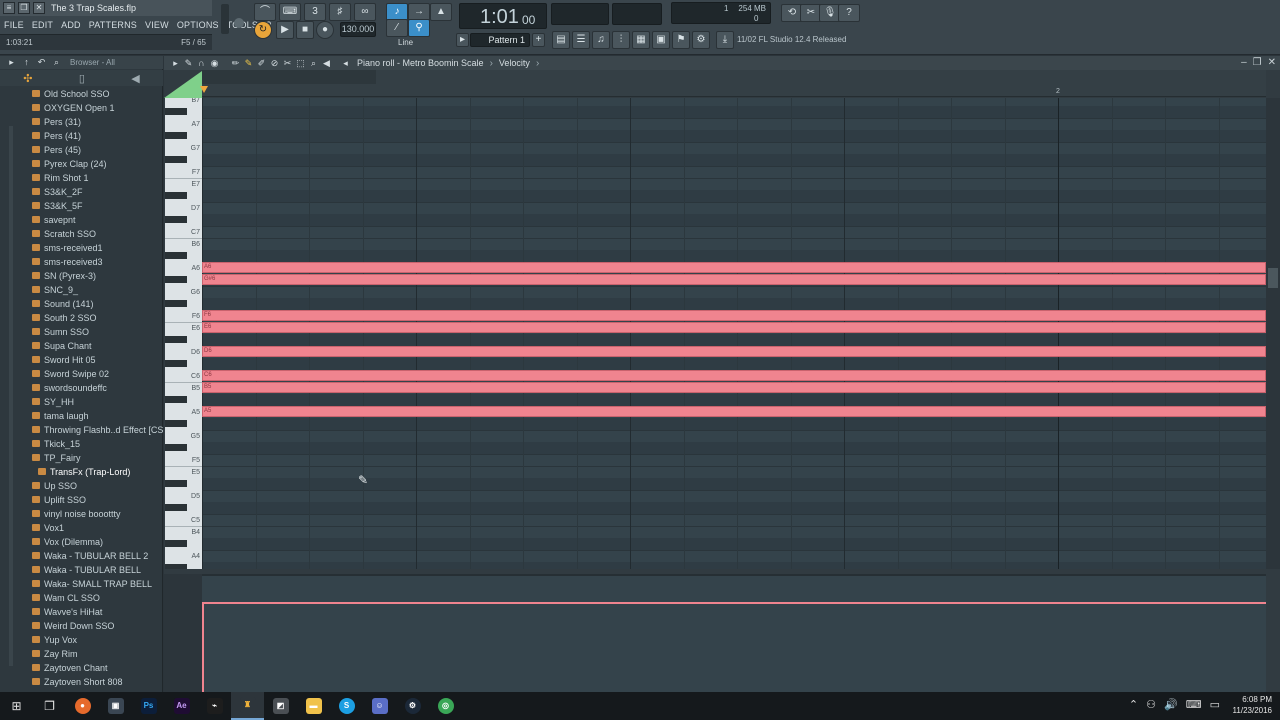 The height and width of the screenshot is (720, 1280). I want to click on step-edit-icon: ♯, so click(340, 12).